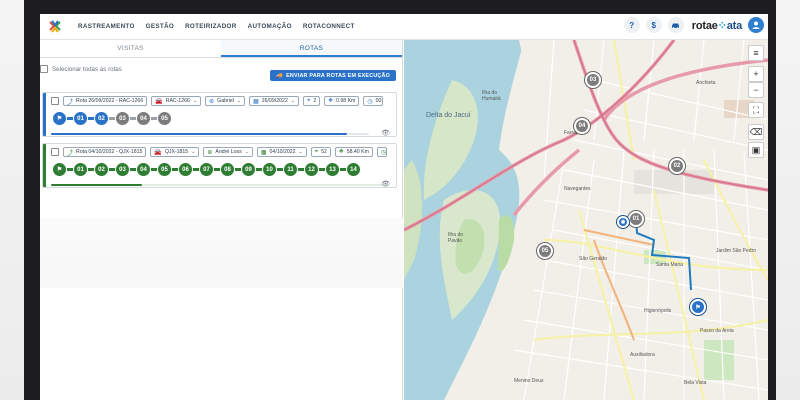 The image size is (800, 400). What do you see at coordinates (383, 152) in the screenshot?
I see `clock-icon: ◷` at bounding box center [383, 152].